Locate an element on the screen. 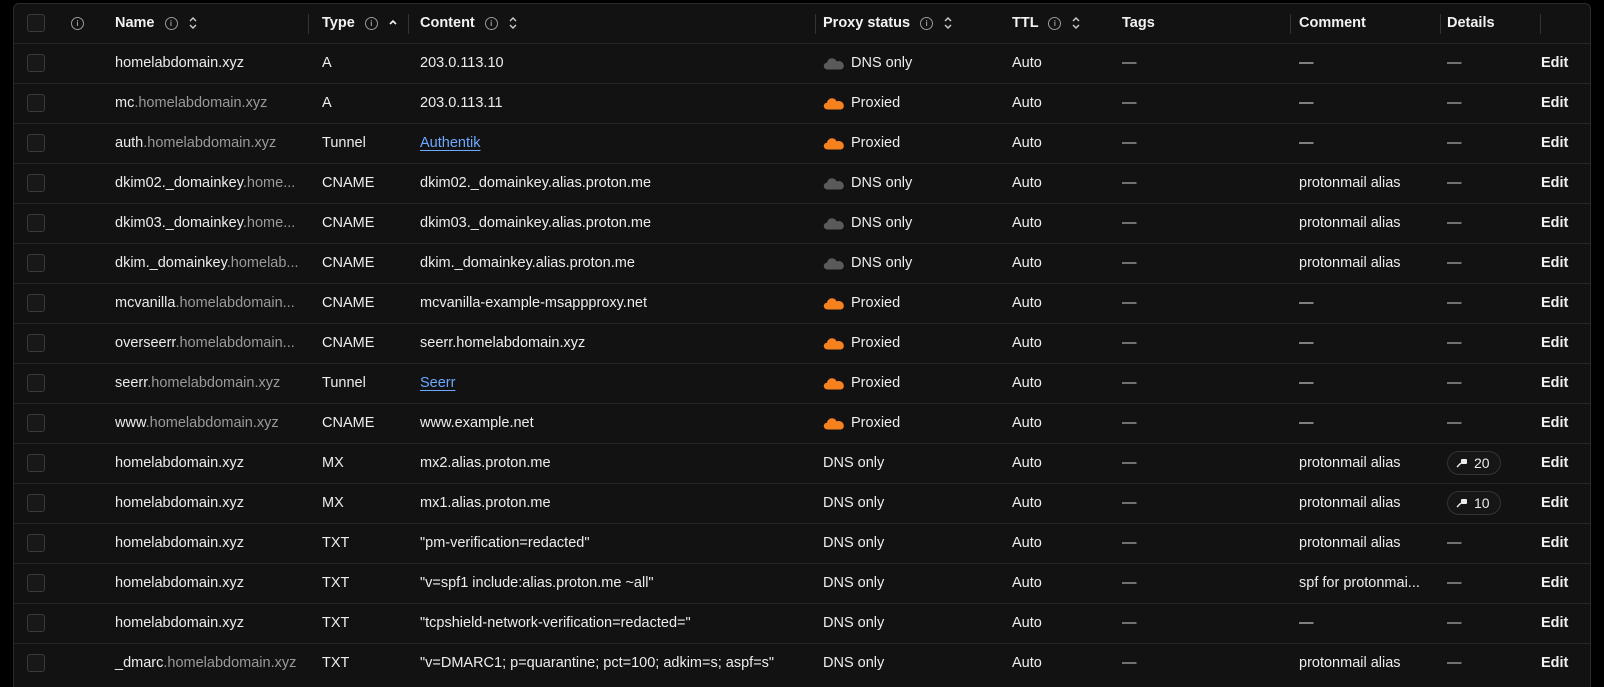 This screenshot has height=687, width=1604. header-name: Name i is located at coordinates (205, 23).